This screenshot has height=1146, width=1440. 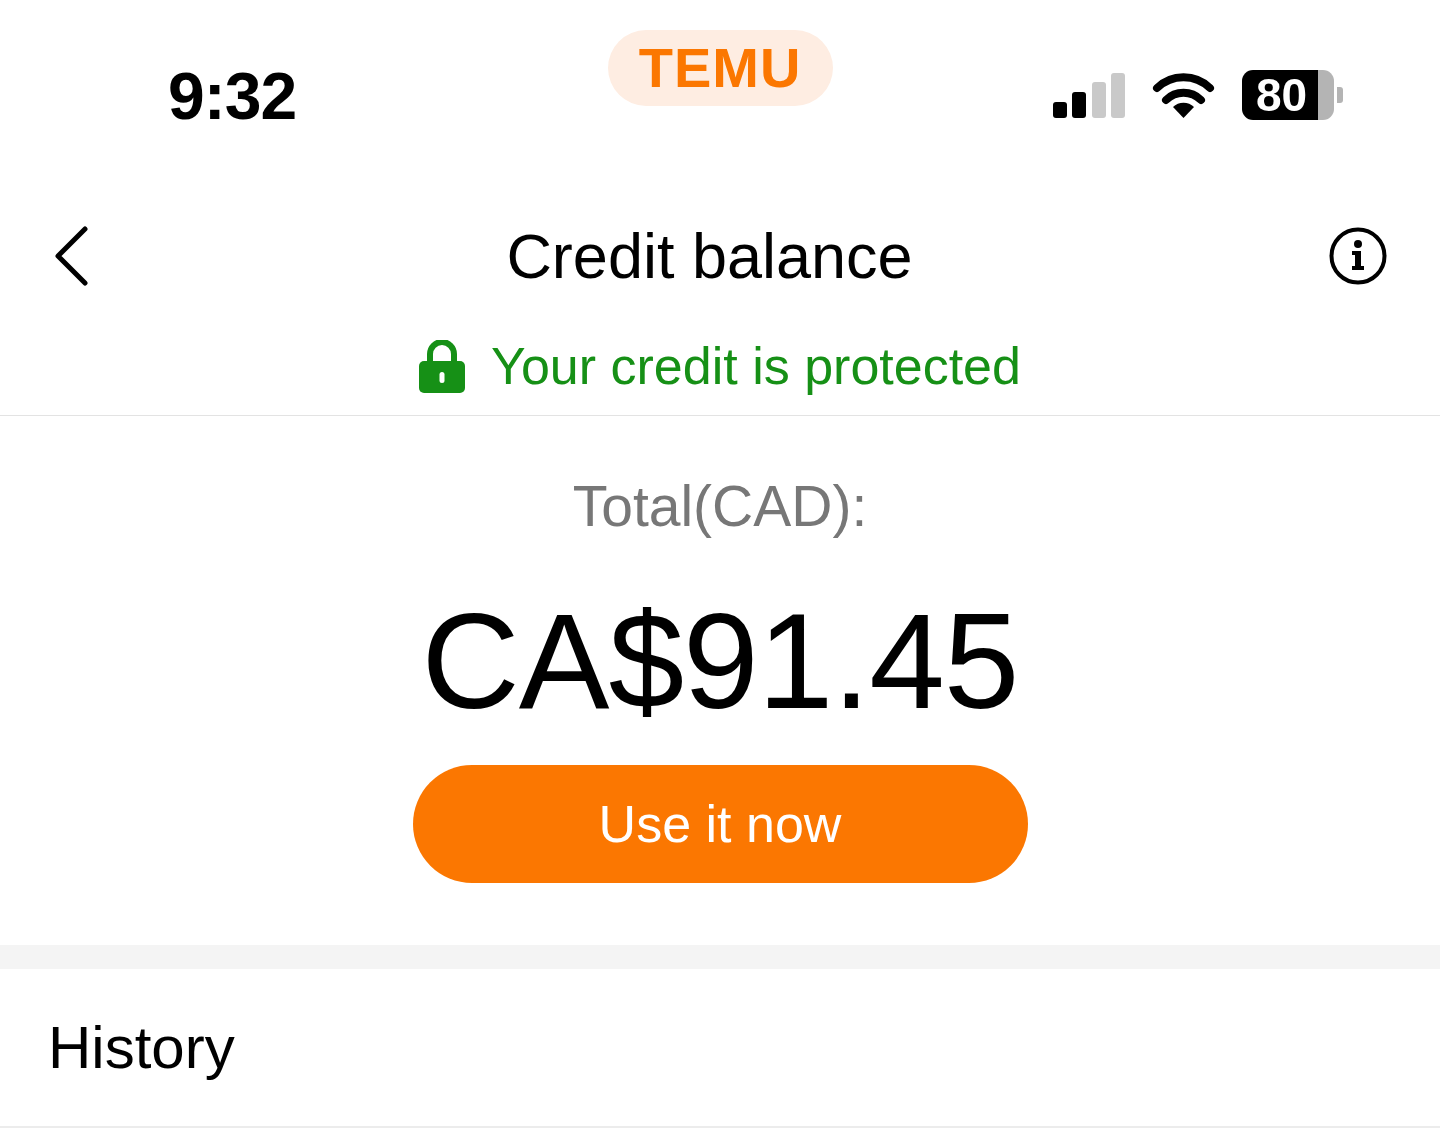 I want to click on use-it-now-button: Use it now, so click(x=720, y=824).